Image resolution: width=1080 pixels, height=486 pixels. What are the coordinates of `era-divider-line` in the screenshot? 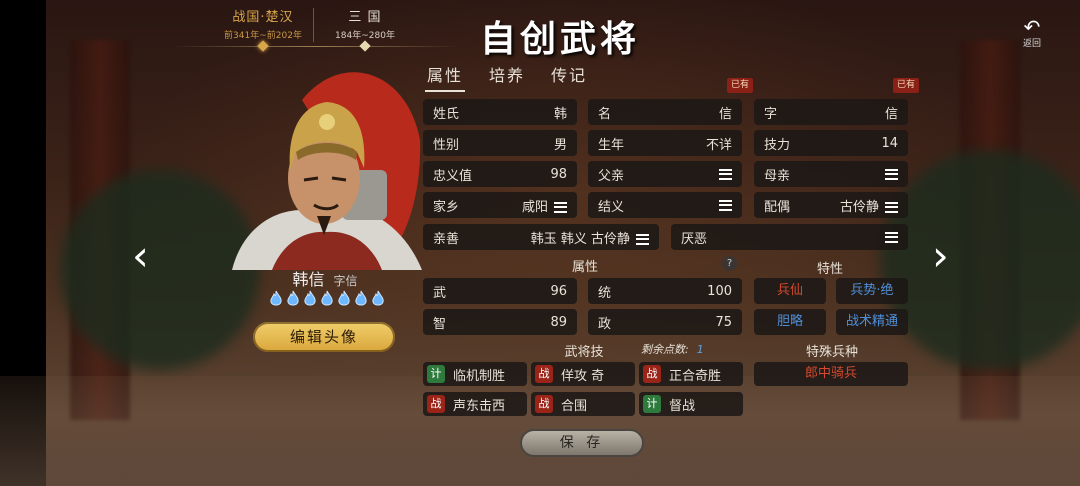 It's located at (315, 46).